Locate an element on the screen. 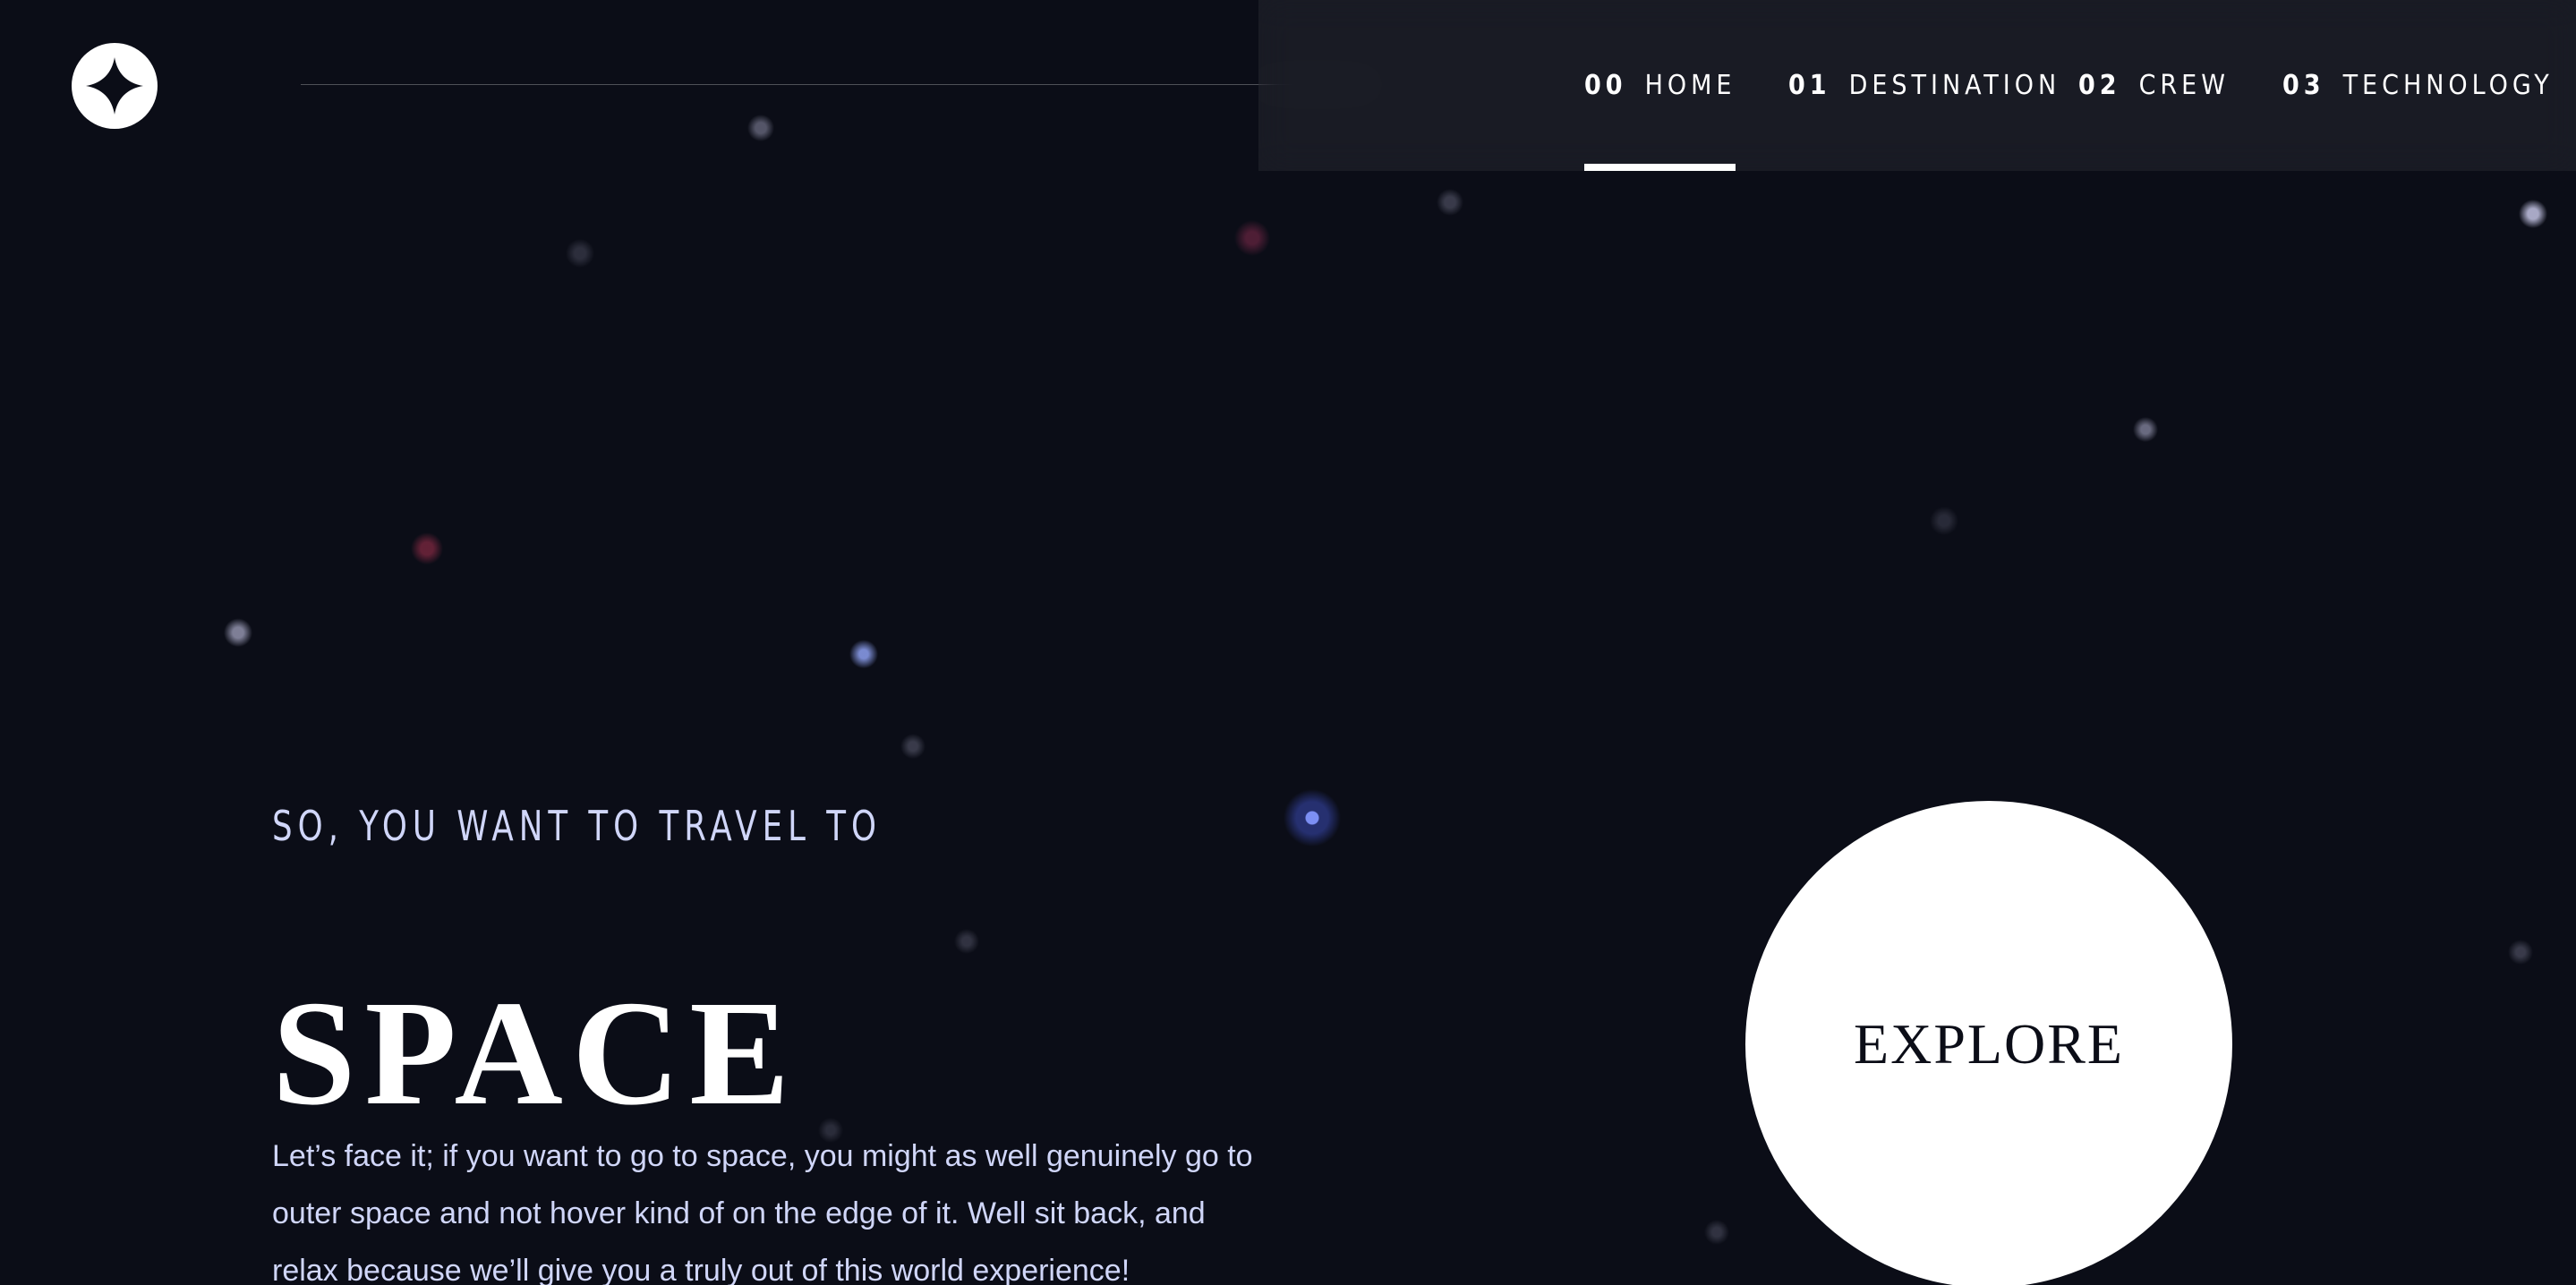 The height and width of the screenshot is (1285, 2576). logo-button is located at coordinates (115, 86).